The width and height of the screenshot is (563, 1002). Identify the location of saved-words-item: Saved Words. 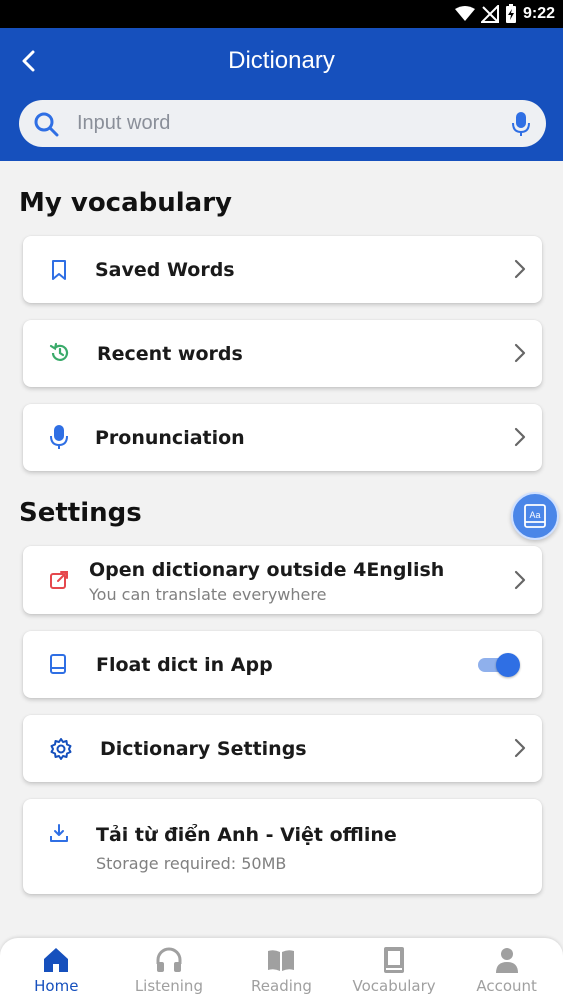
(282, 269).